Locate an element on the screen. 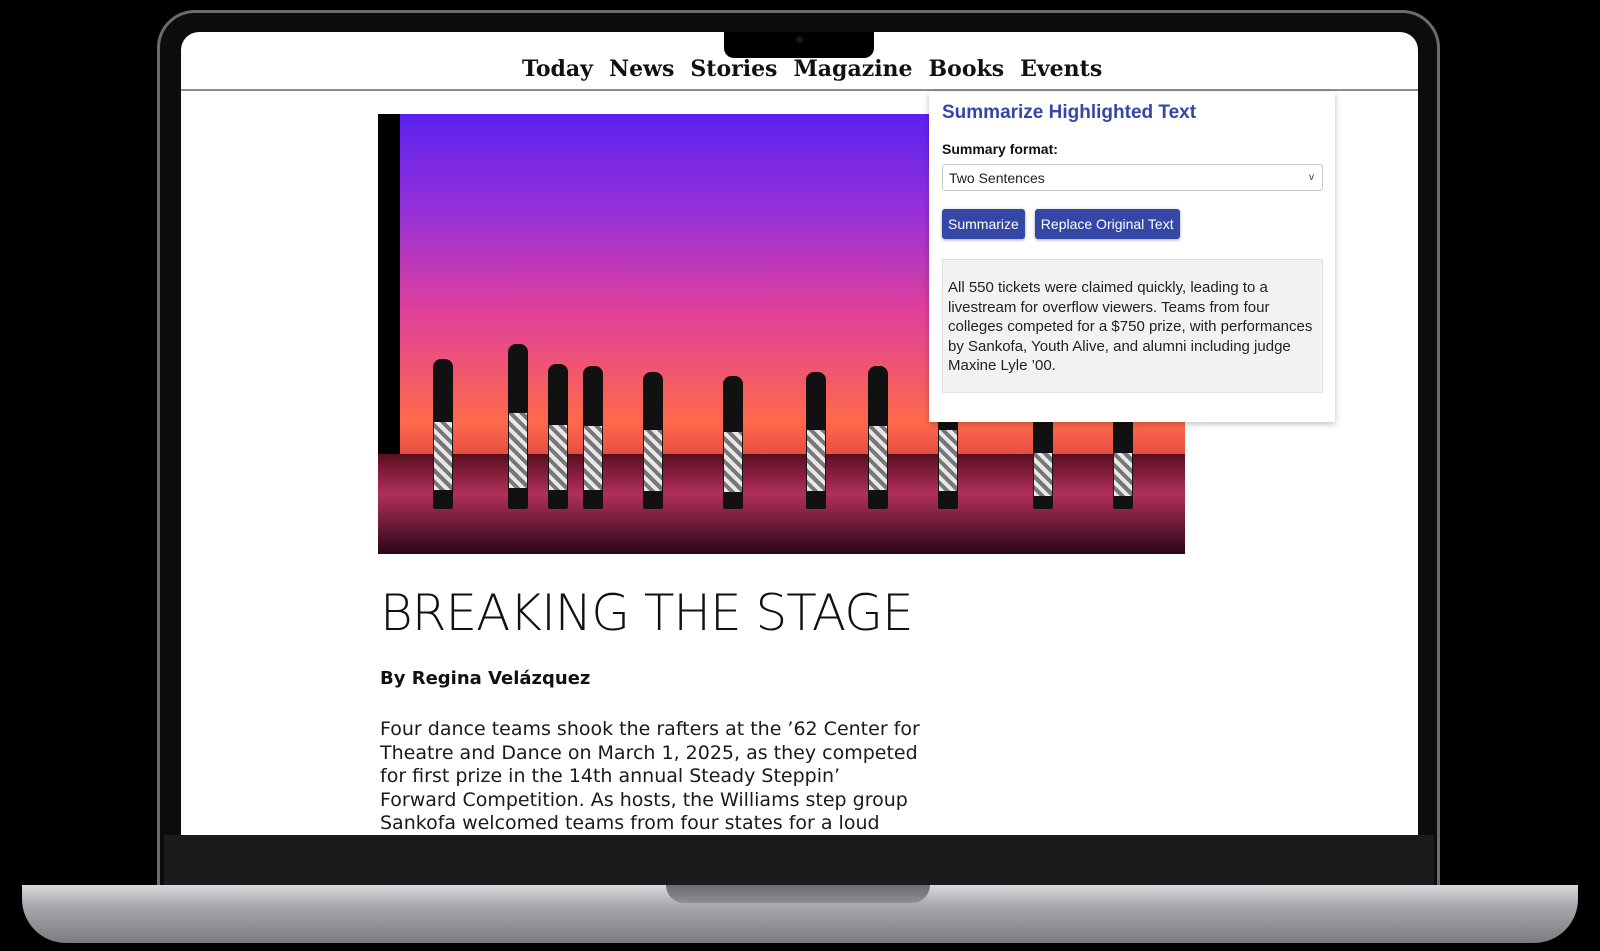  summary-format-label: Summary format: is located at coordinates (1000, 149).